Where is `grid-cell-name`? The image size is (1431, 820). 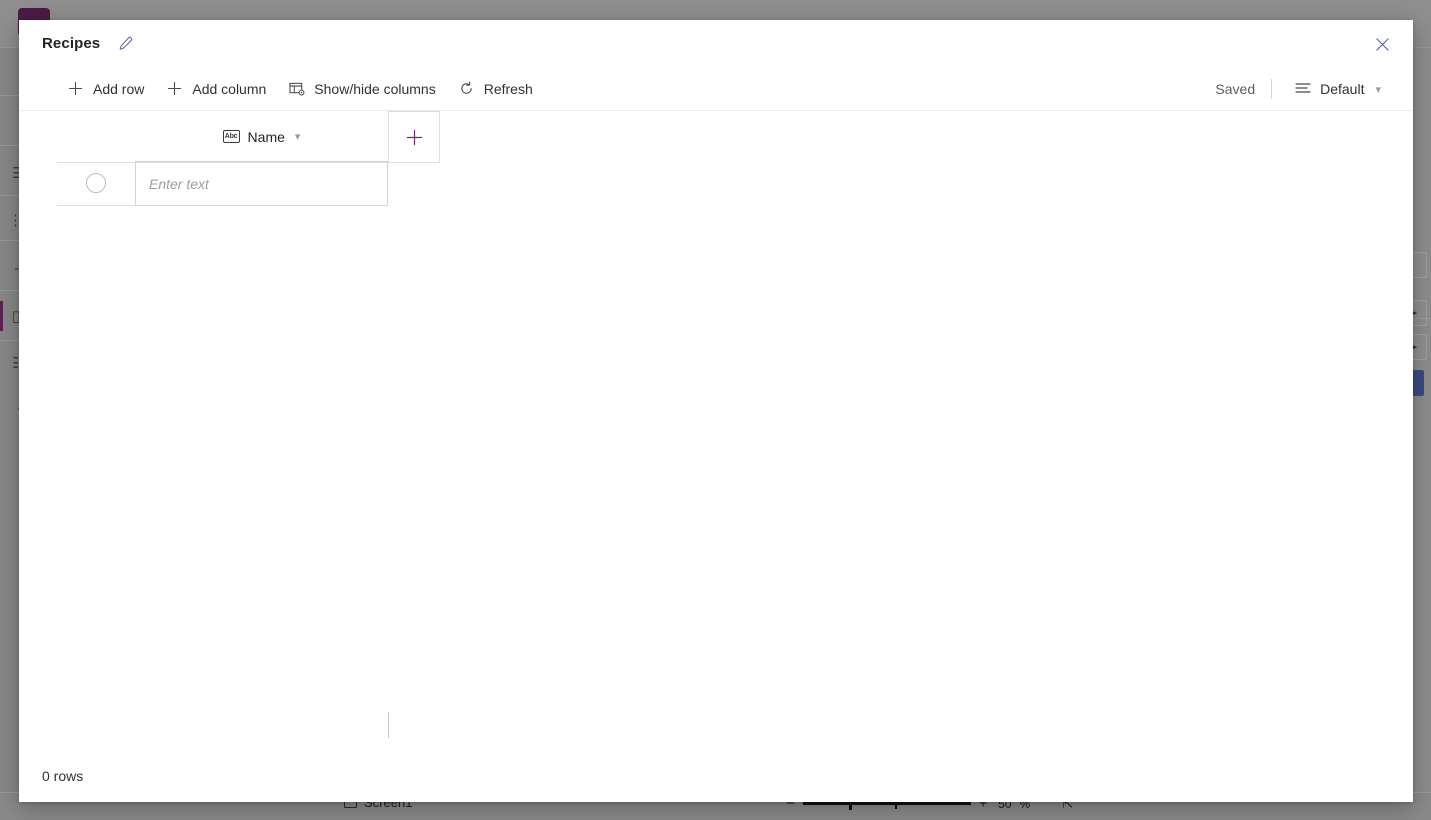
grid-cell-name is located at coordinates (261, 183).